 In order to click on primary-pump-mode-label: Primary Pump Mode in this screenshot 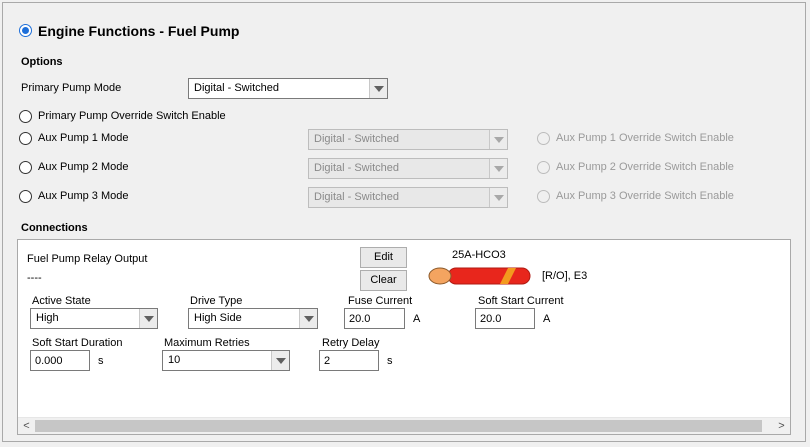, I will do `click(71, 88)`.